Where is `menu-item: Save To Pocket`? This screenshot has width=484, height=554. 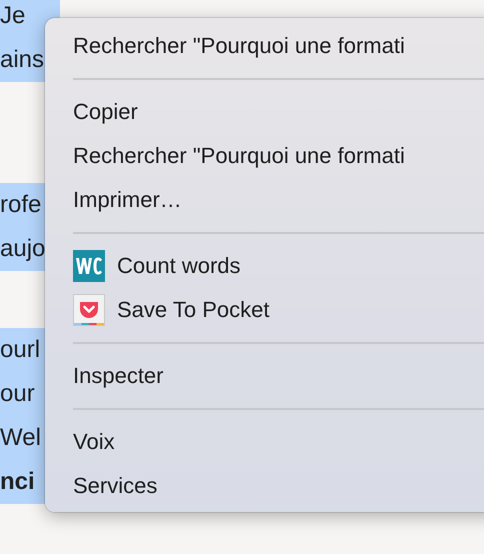 menu-item: Save To Pocket is located at coordinates (264, 310).